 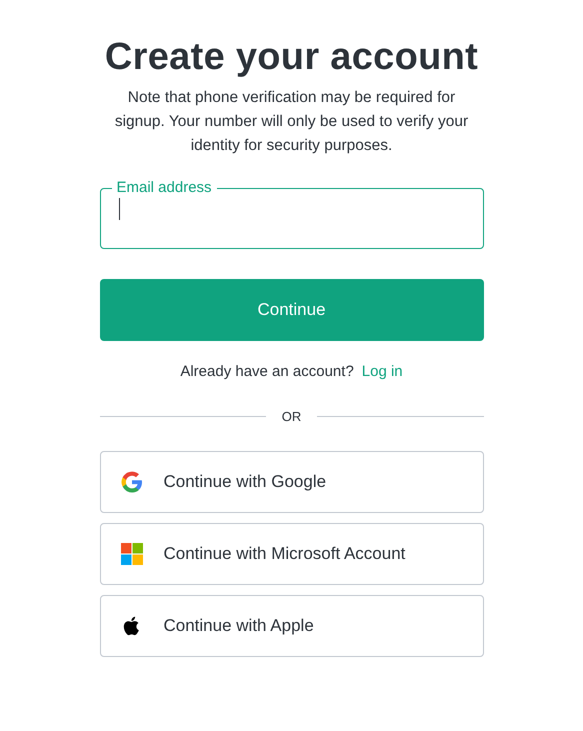 What do you see at coordinates (267, 372) in the screenshot?
I see `login-prompt: Already have an account?` at bounding box center [267, 372].